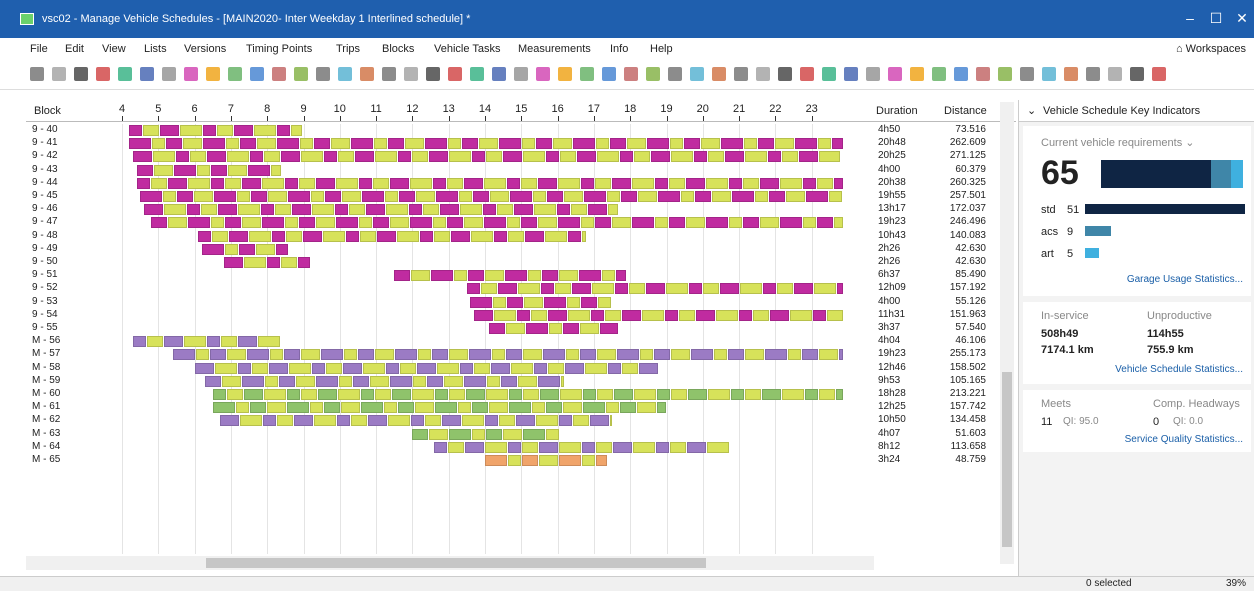 This screenshot has height=591, width=1254. Describe the element at coordinates (619, 49) in the screenshot. I see `menu-info: Info` at that location.